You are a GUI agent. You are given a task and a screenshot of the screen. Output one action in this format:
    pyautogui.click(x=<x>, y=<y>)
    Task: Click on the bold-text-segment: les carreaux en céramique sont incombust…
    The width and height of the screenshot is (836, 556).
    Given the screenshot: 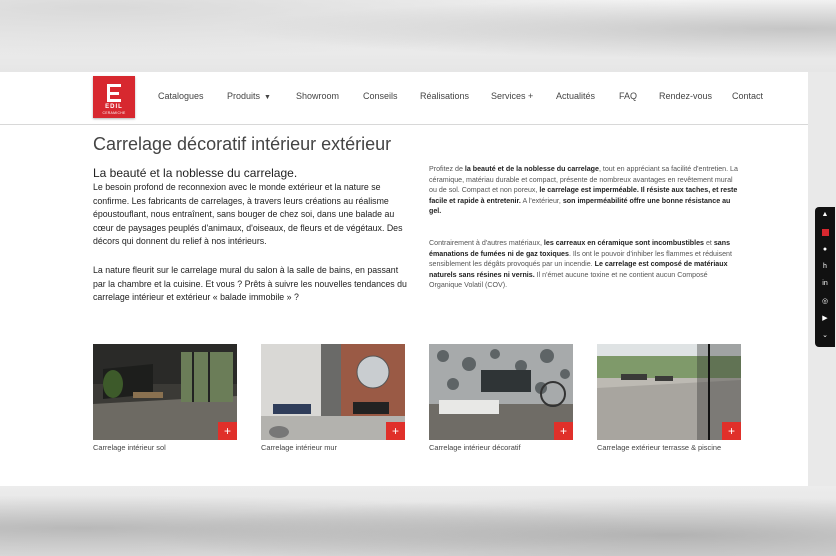 What is the action you would take?
    pyautogui.click(x=623, y=243)
    